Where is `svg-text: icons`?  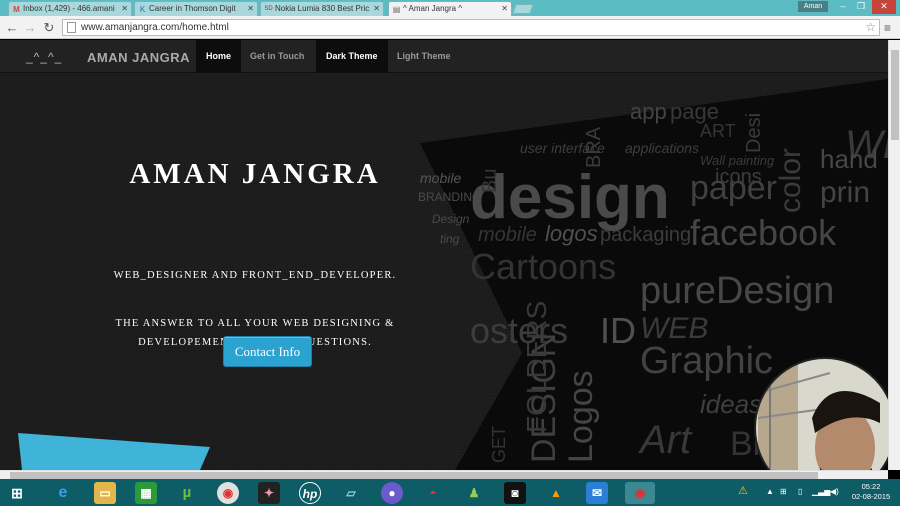
svg-text: icons is located at coordinates (738, 177).